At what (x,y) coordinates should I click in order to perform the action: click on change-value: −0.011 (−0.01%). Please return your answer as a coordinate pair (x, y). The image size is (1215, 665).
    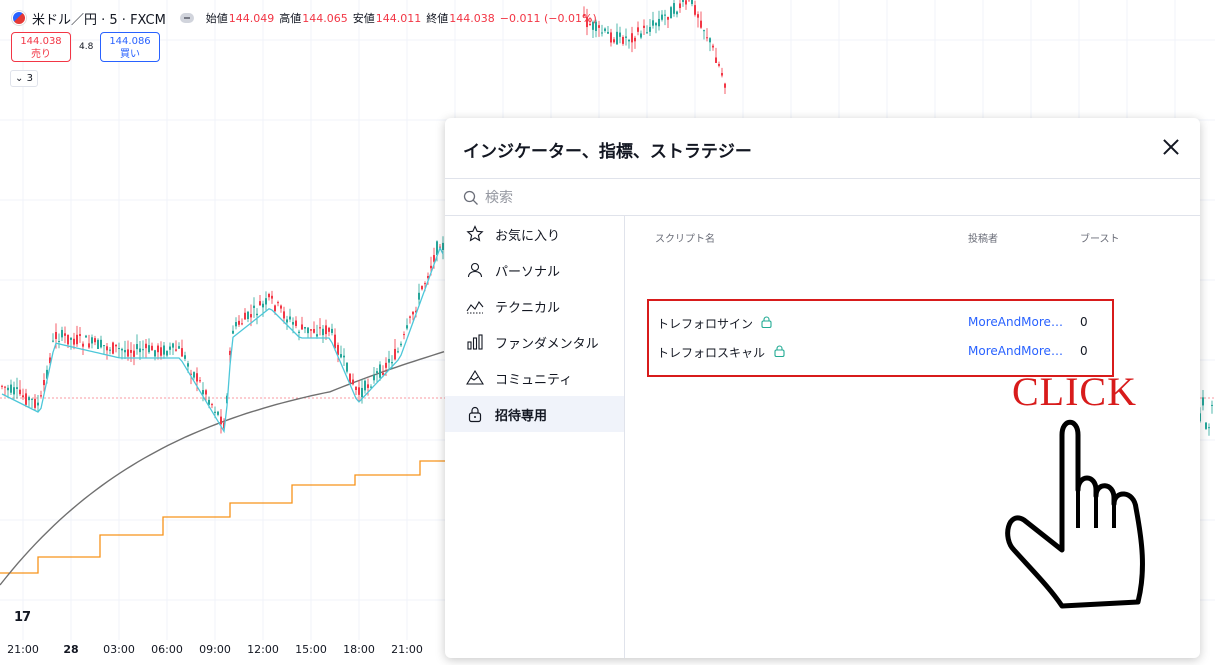
    Looking at the image, I should click on (548, 18).